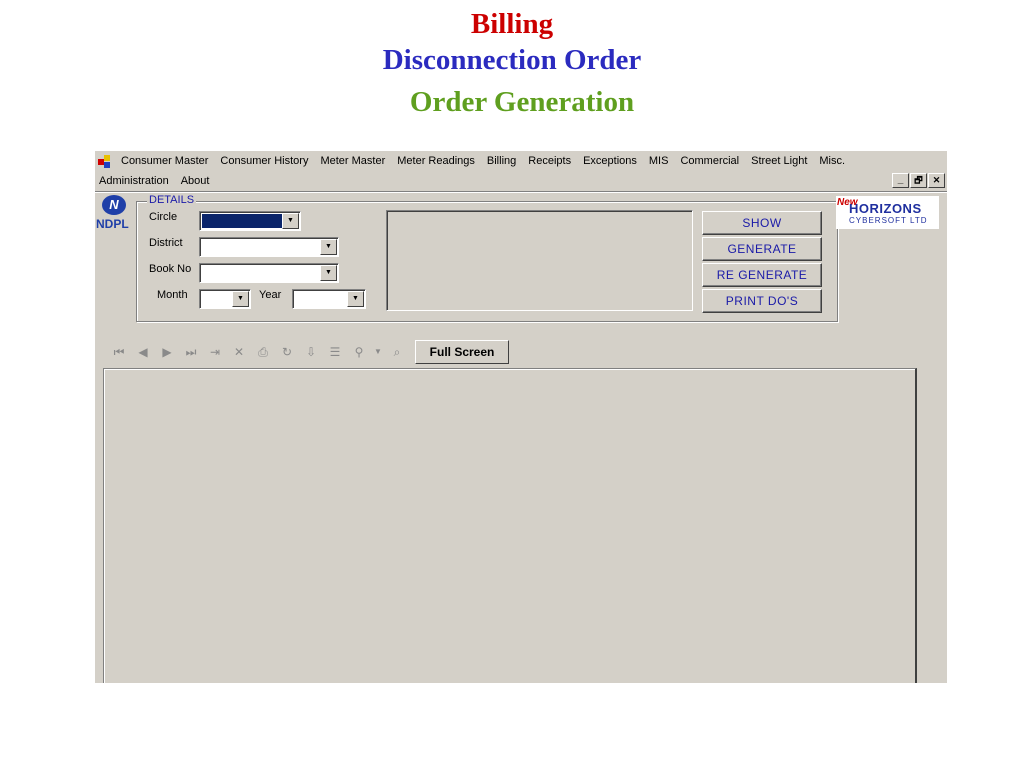 This screenshot has width=1024, height=768. Describe the element at coordinates (261, 273) in the screenshot. I see `bookno-select-value` at that location.